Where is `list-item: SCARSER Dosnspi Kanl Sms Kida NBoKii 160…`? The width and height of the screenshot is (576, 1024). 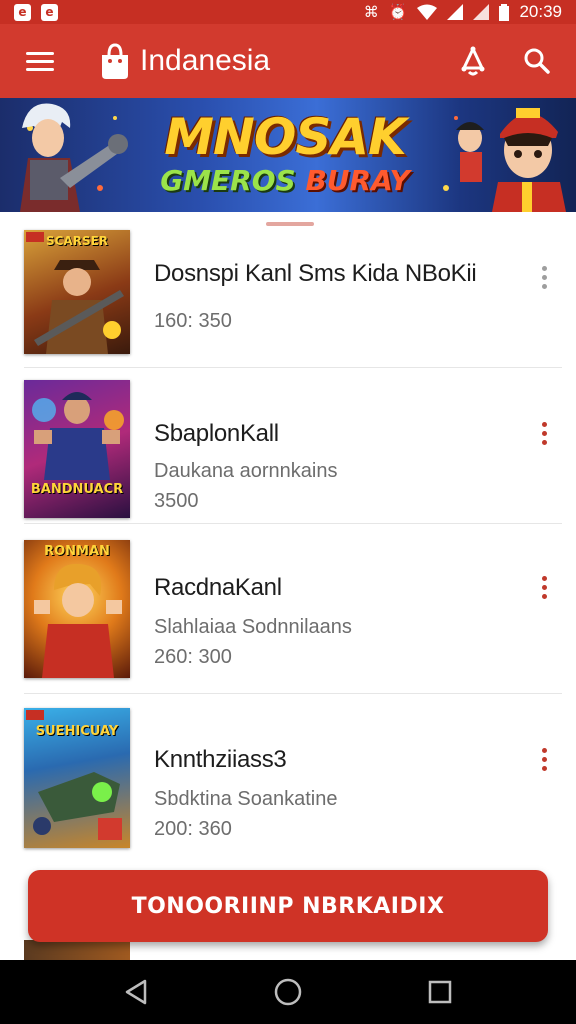 list-item: SCARSER Dosnspi Kanl Sms Kida NBoKii 160… is located at coordinates (293, 299).